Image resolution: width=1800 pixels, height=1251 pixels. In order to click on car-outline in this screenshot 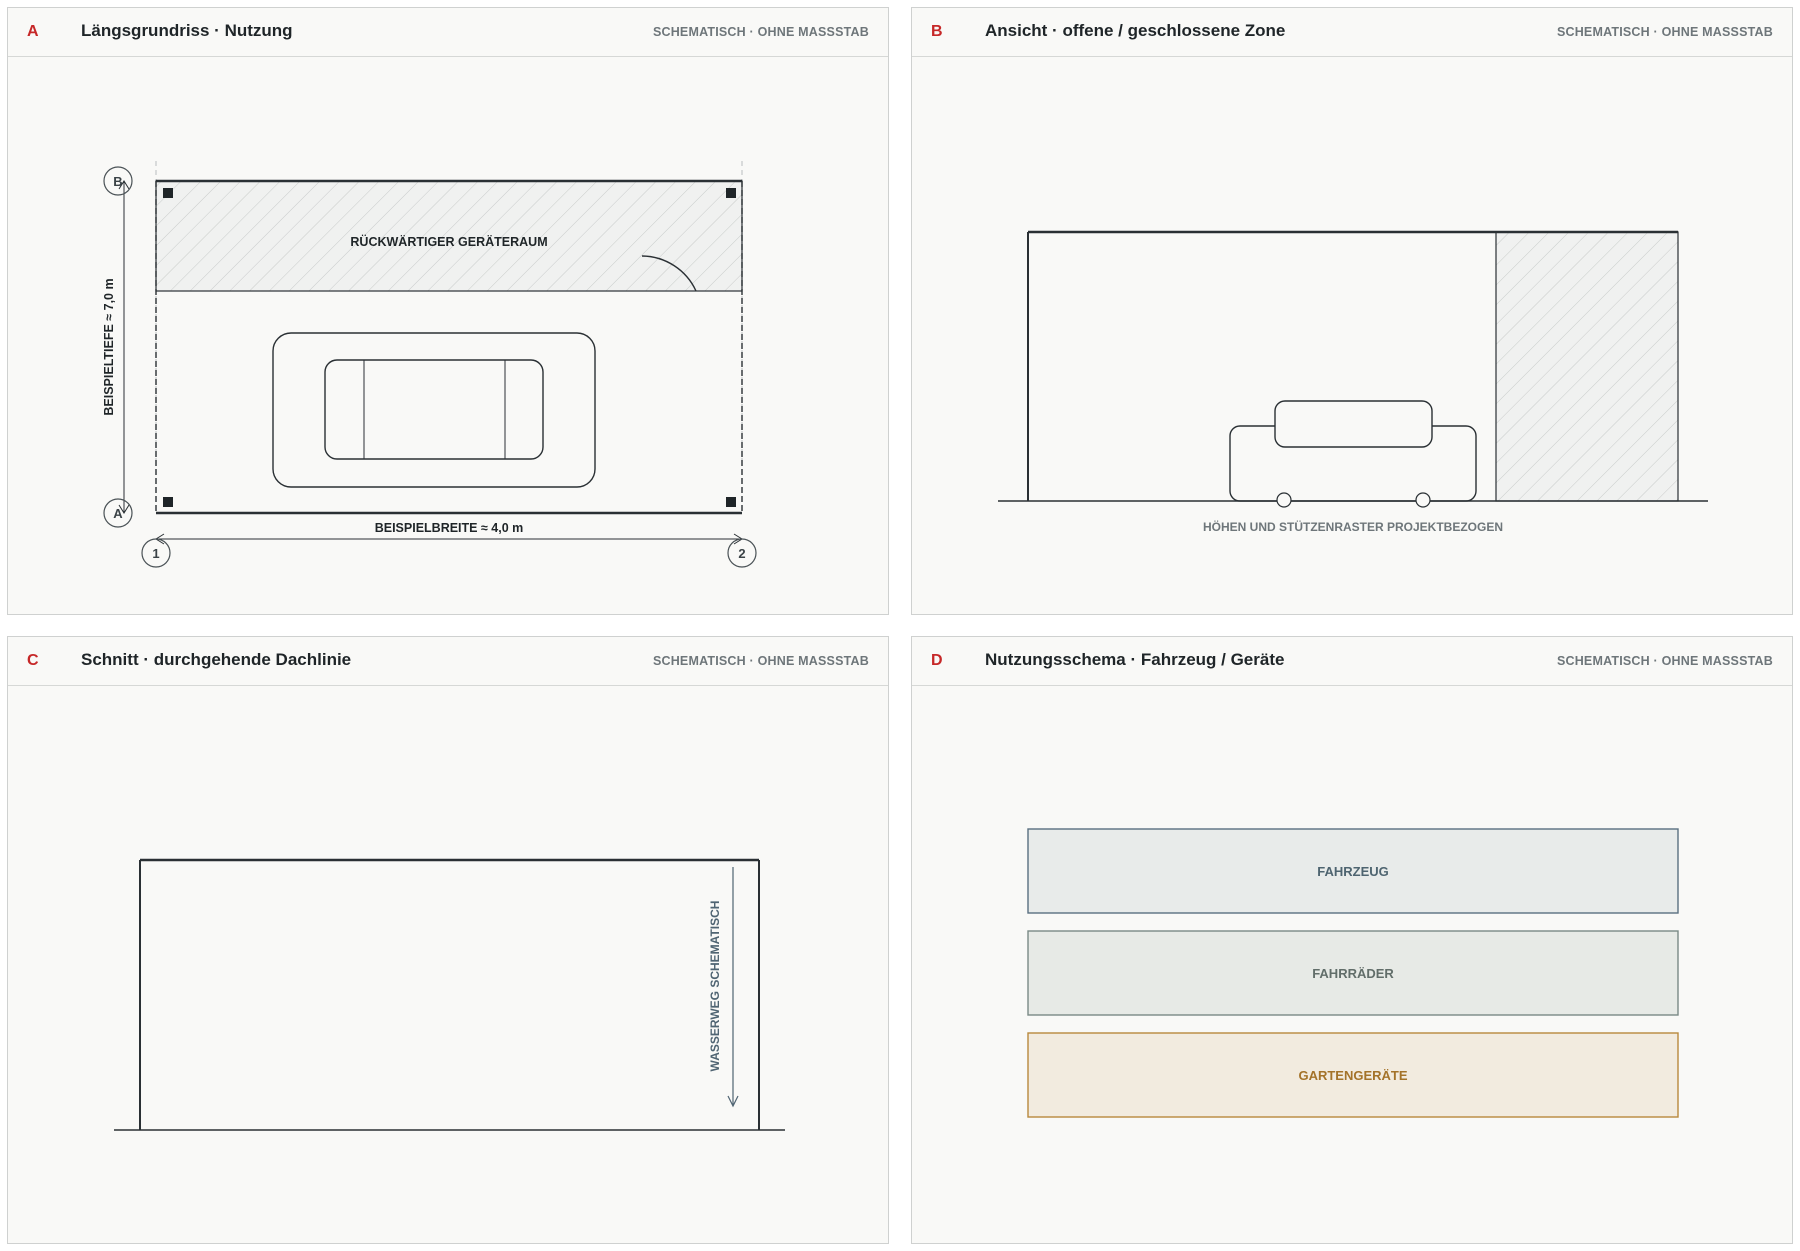, I will do `click(434, 410)`.